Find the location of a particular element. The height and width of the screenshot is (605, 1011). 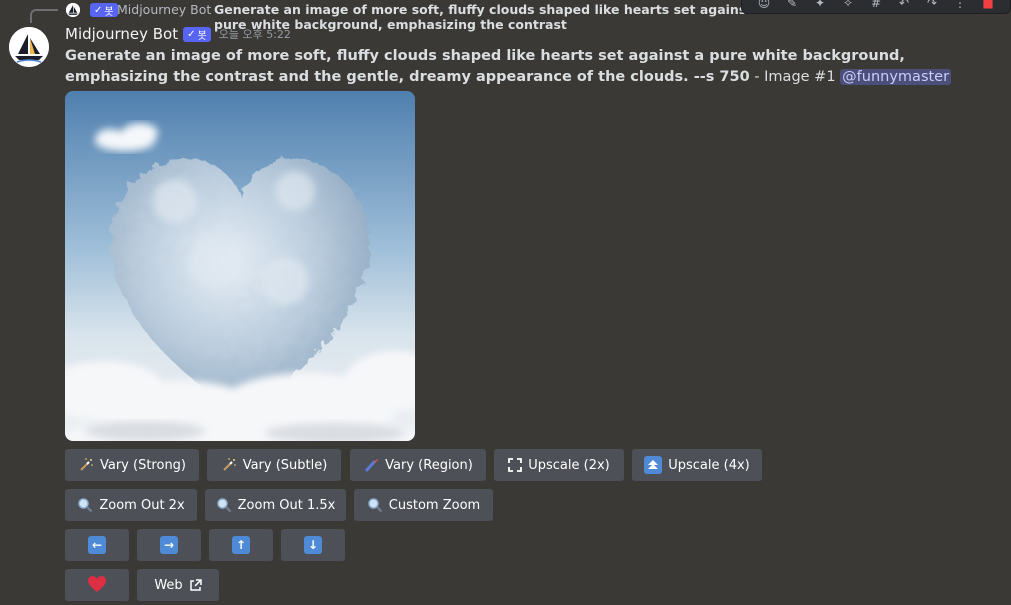

vary-strong-button: Vary (Strong) is located at coordinates (132, 465).